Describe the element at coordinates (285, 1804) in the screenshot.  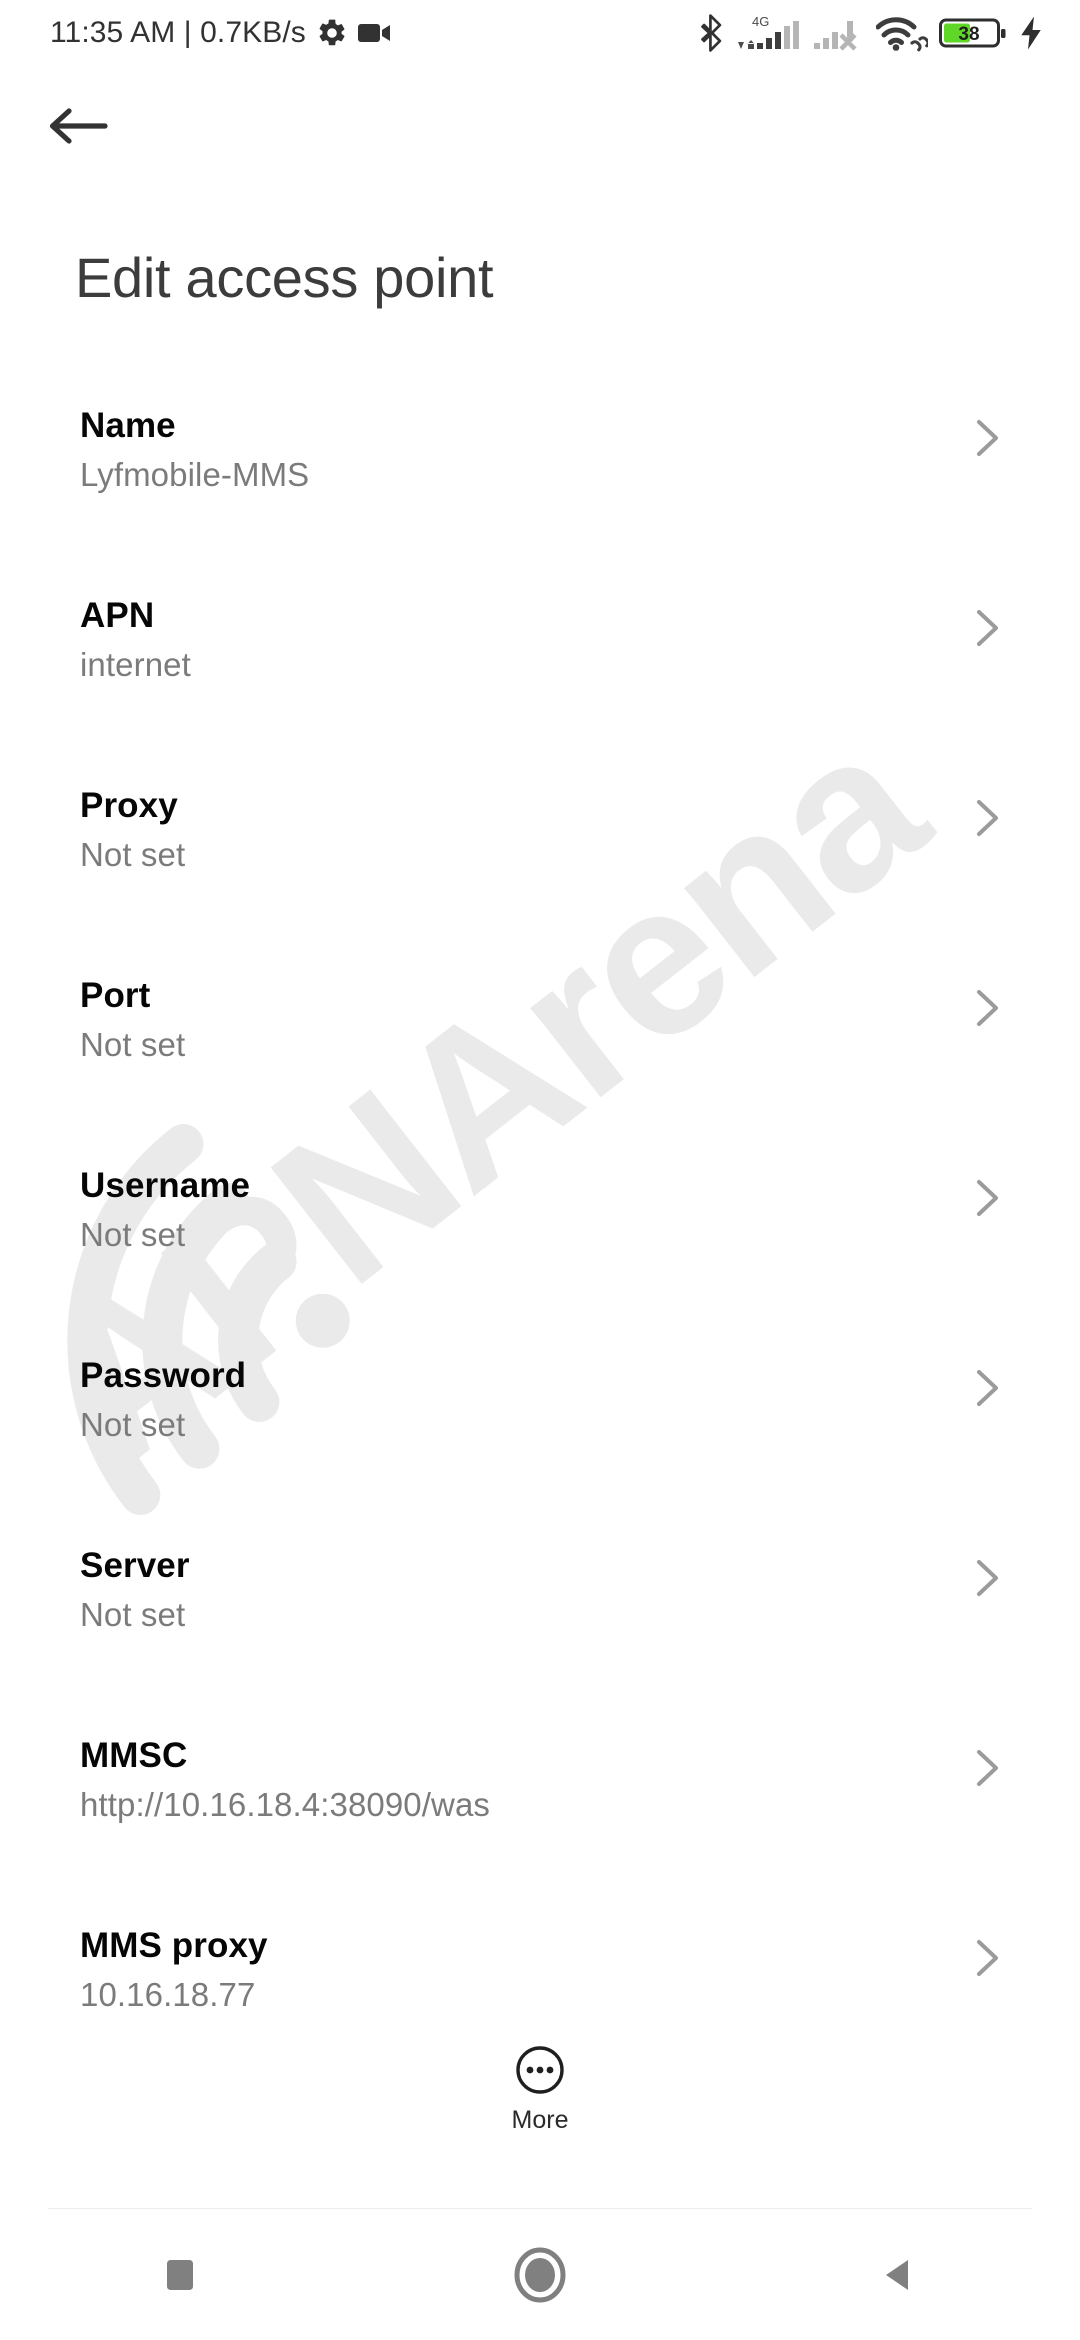
I see `list-item-value: http://10.16.18.4:38090/was` at that location.